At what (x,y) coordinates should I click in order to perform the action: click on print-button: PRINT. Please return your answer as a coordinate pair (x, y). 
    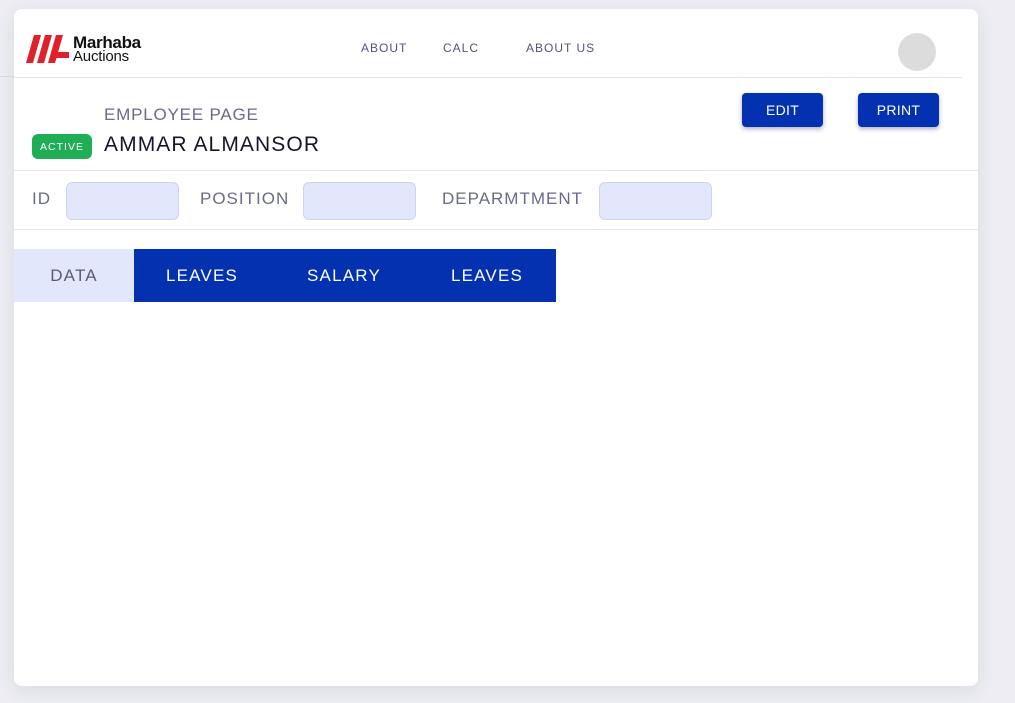
    Looking at the image, I should click on (898, 110).